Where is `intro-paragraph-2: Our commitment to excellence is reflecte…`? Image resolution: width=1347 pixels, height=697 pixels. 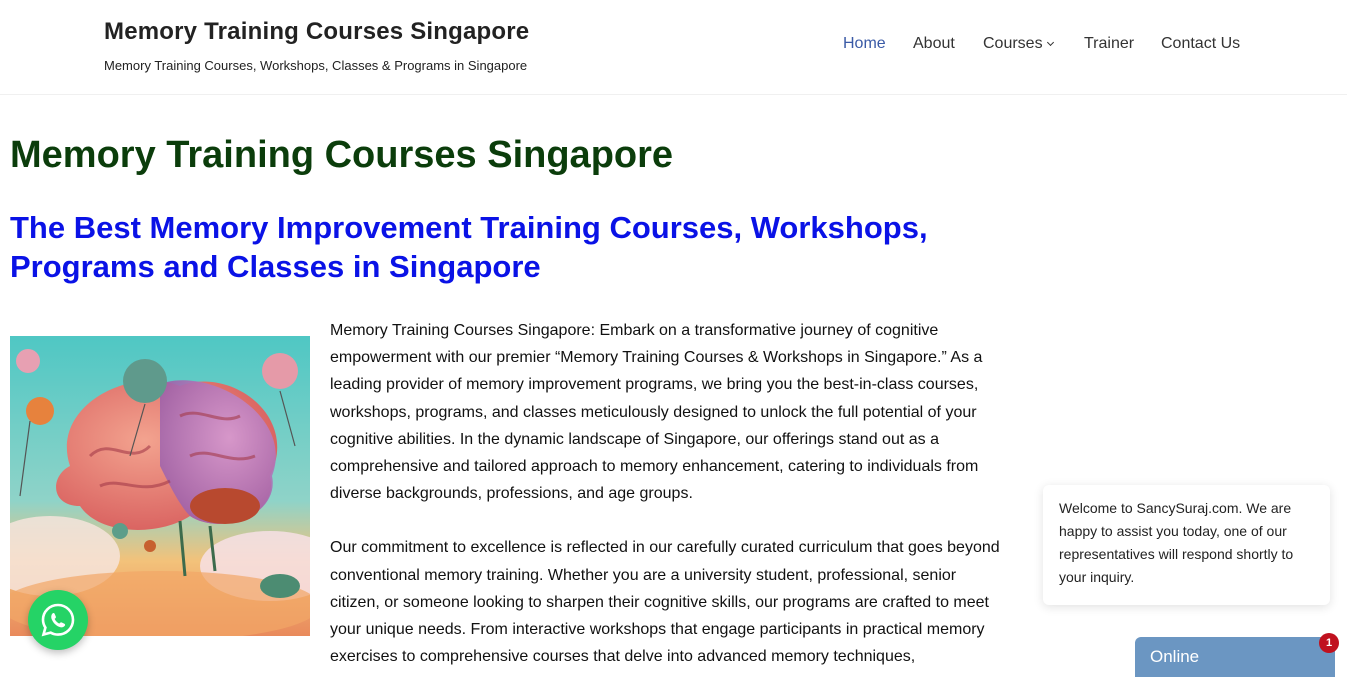 intro-paragraph-2: Our commitment to excellence is reflecte… is located at coordinates (665, 602).